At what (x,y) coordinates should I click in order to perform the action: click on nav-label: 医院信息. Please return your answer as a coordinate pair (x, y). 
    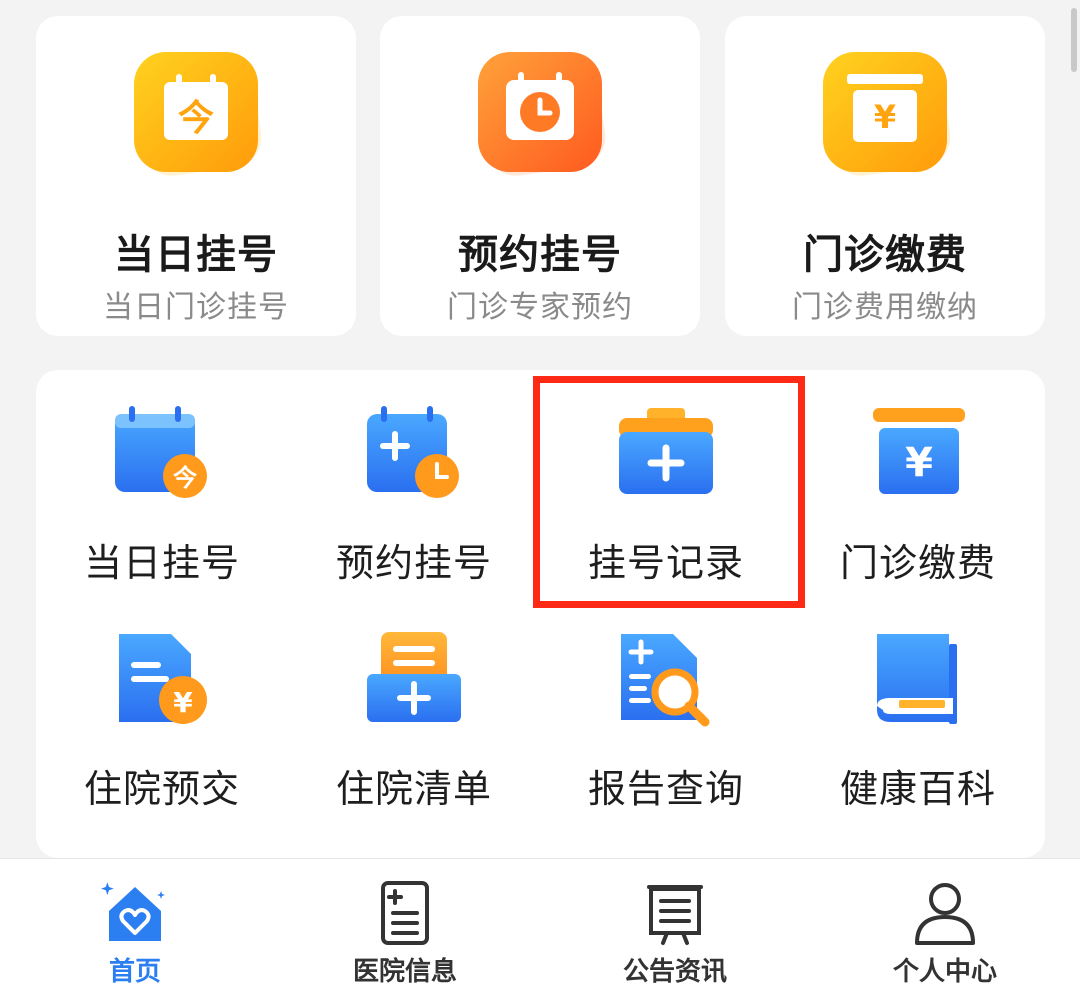
    Looking at the image, I should click on (404, 972).